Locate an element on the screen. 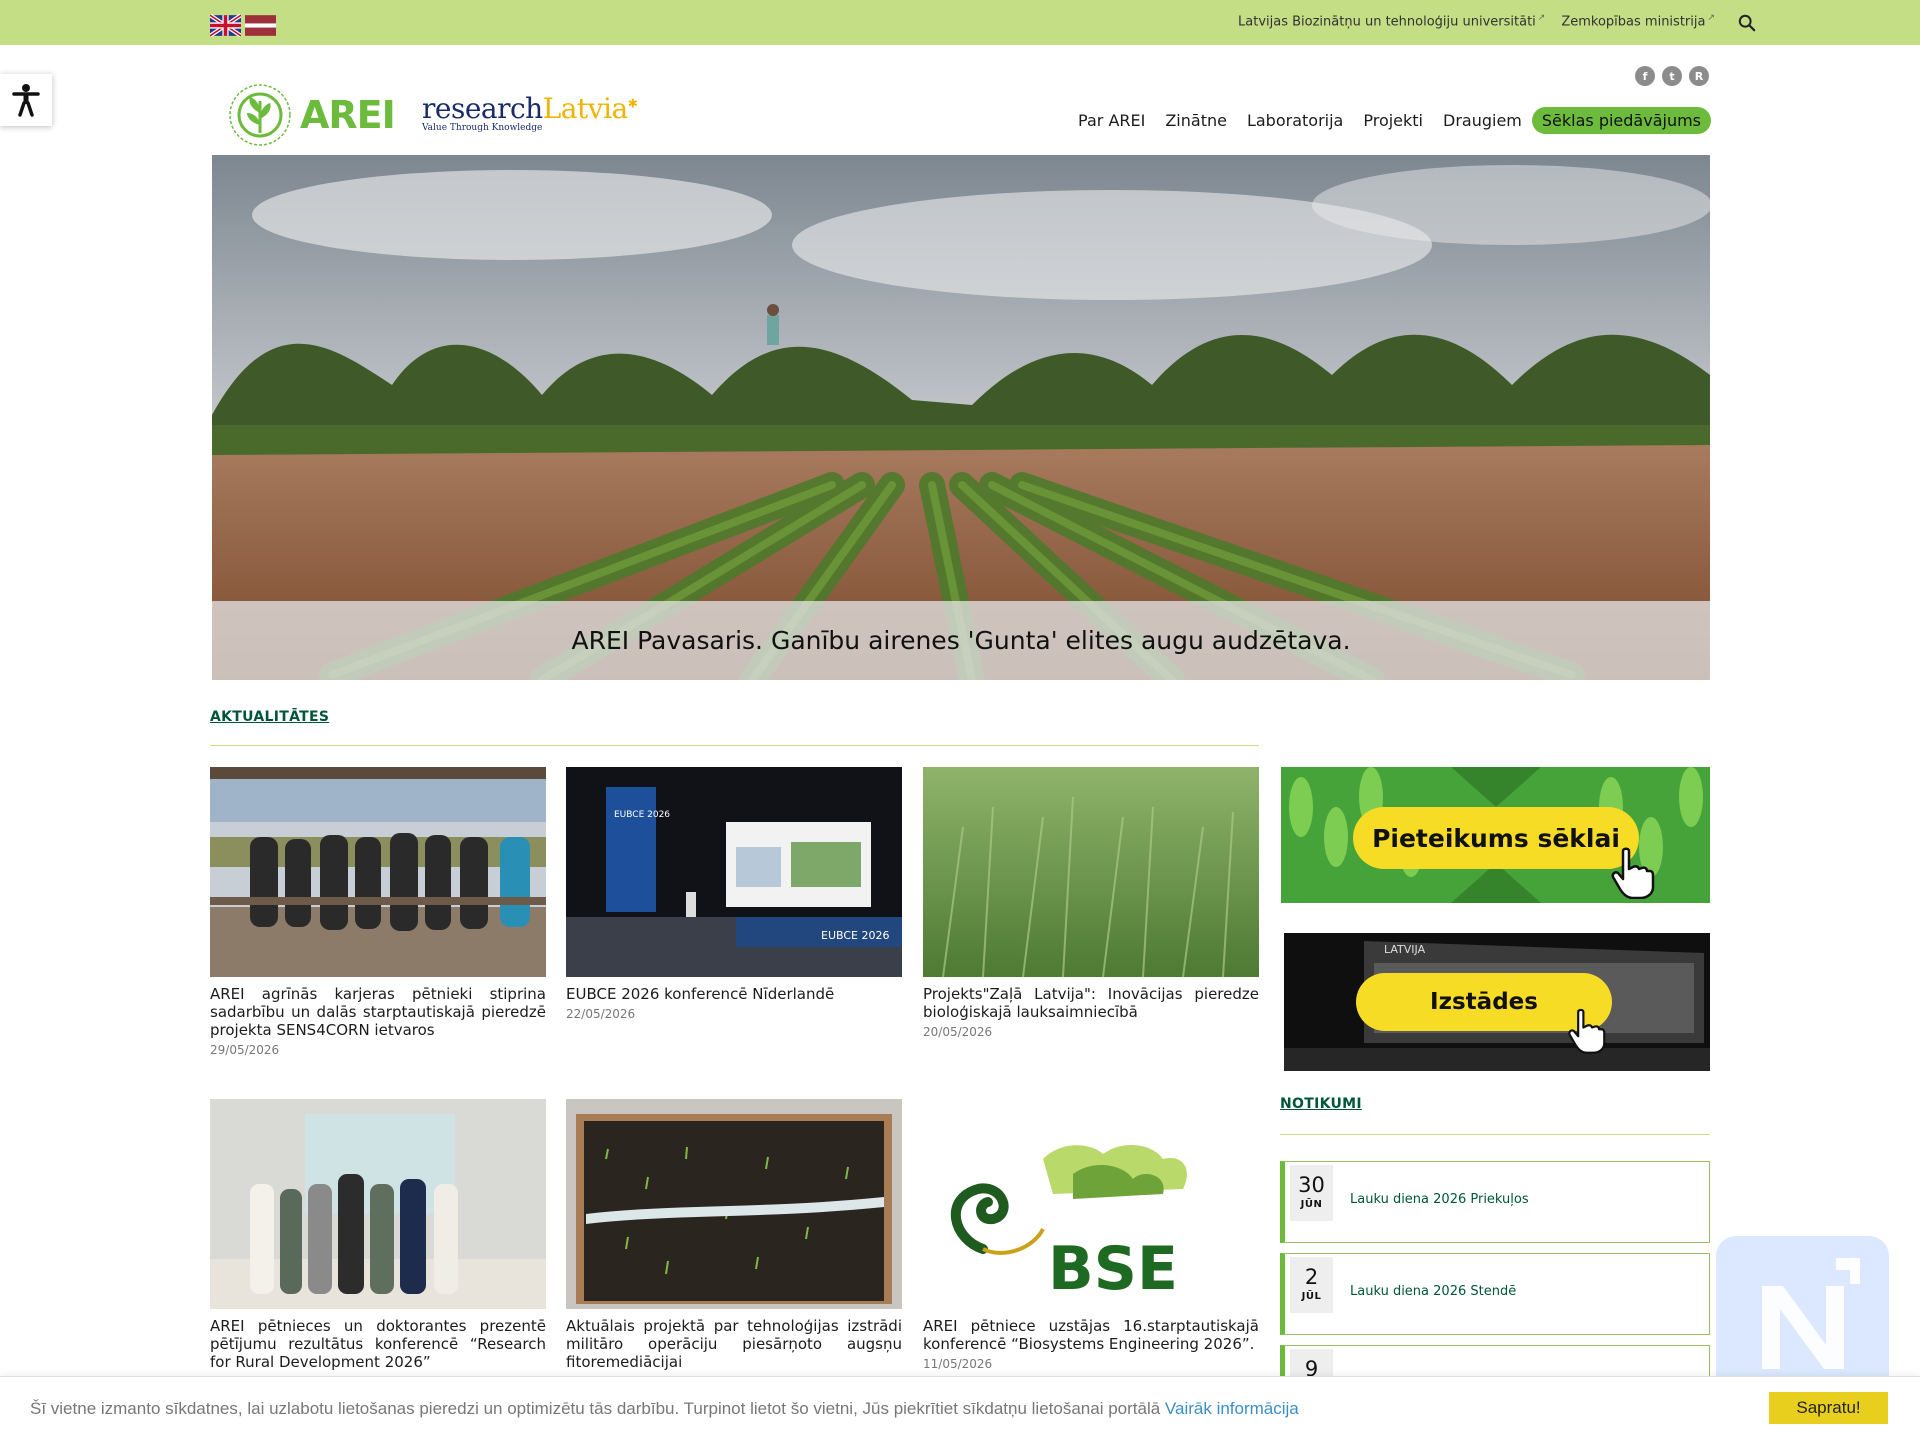 The height and width of the screenshot is (1440, 1920). exhibitions-banner: LATVIJA Izstādes is located at coordinates (1497, 1002).